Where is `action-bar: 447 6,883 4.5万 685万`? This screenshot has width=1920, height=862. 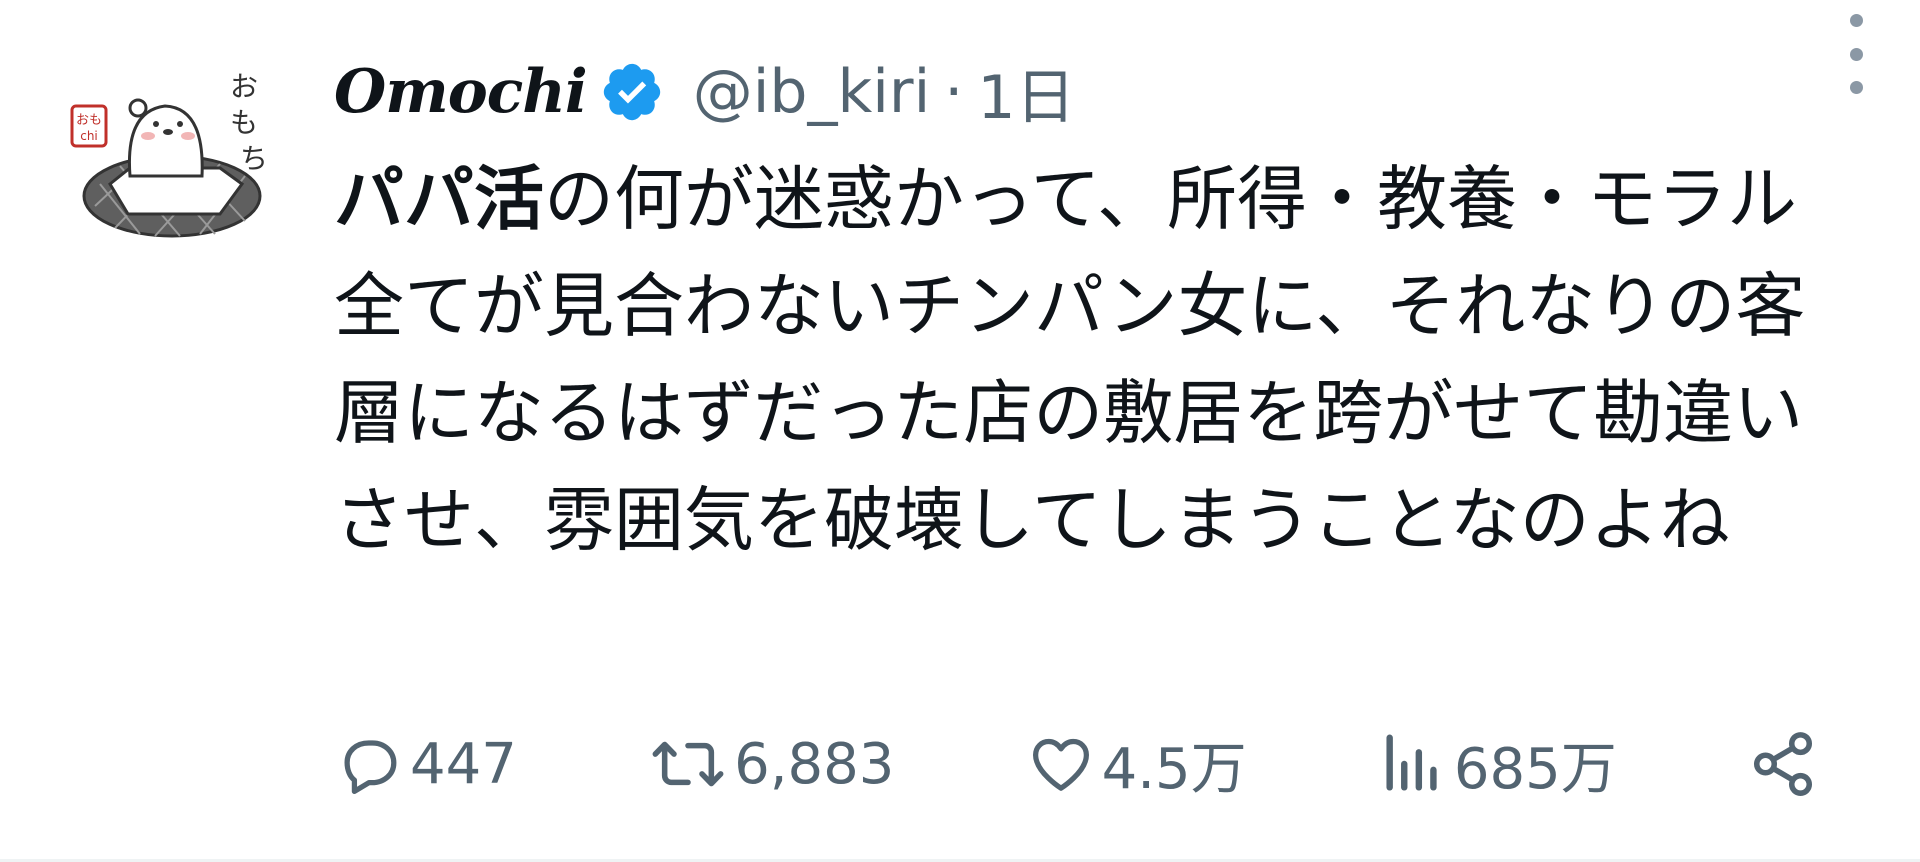
action-bar: 447 6,883 4.5万 685万 is located at coordinates (1079, 764).